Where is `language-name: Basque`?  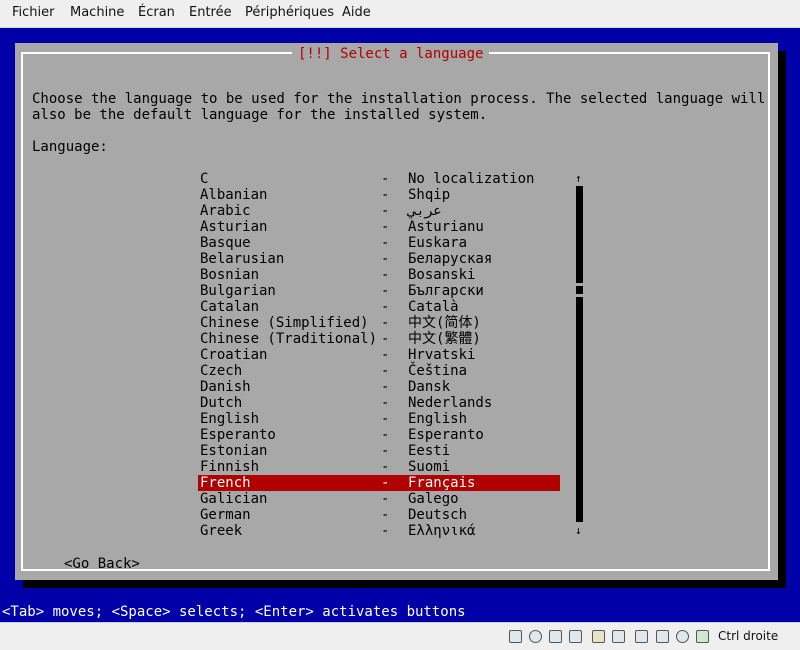 language-name: Basque is located at coordinates (225, 243).